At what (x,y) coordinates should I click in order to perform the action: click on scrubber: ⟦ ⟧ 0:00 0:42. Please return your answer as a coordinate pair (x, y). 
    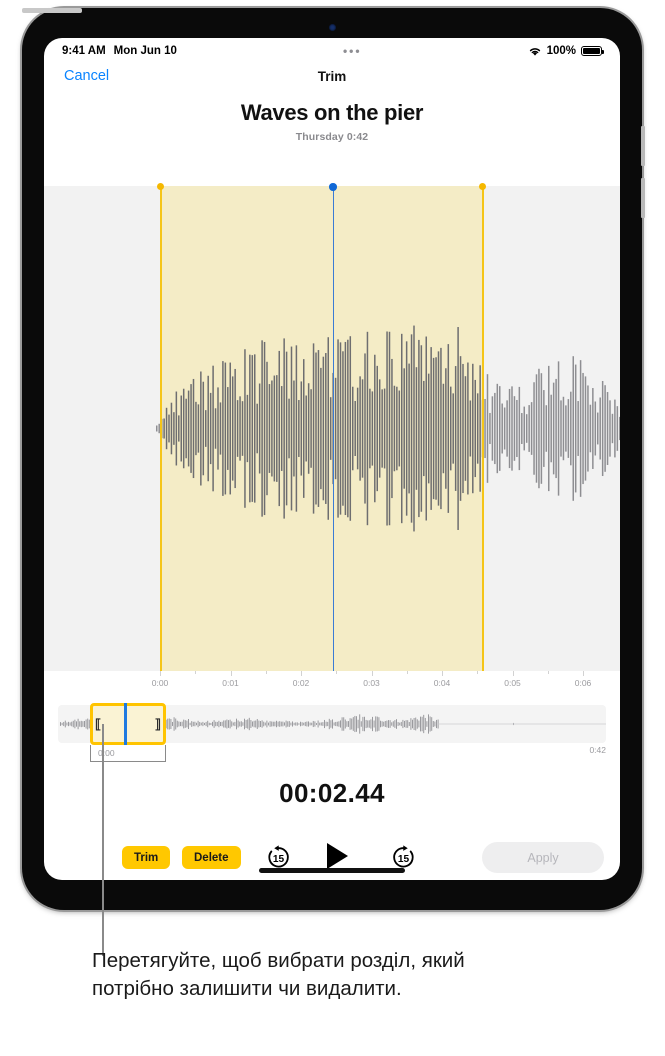
    Looking at the image, I should click on (332, 730).